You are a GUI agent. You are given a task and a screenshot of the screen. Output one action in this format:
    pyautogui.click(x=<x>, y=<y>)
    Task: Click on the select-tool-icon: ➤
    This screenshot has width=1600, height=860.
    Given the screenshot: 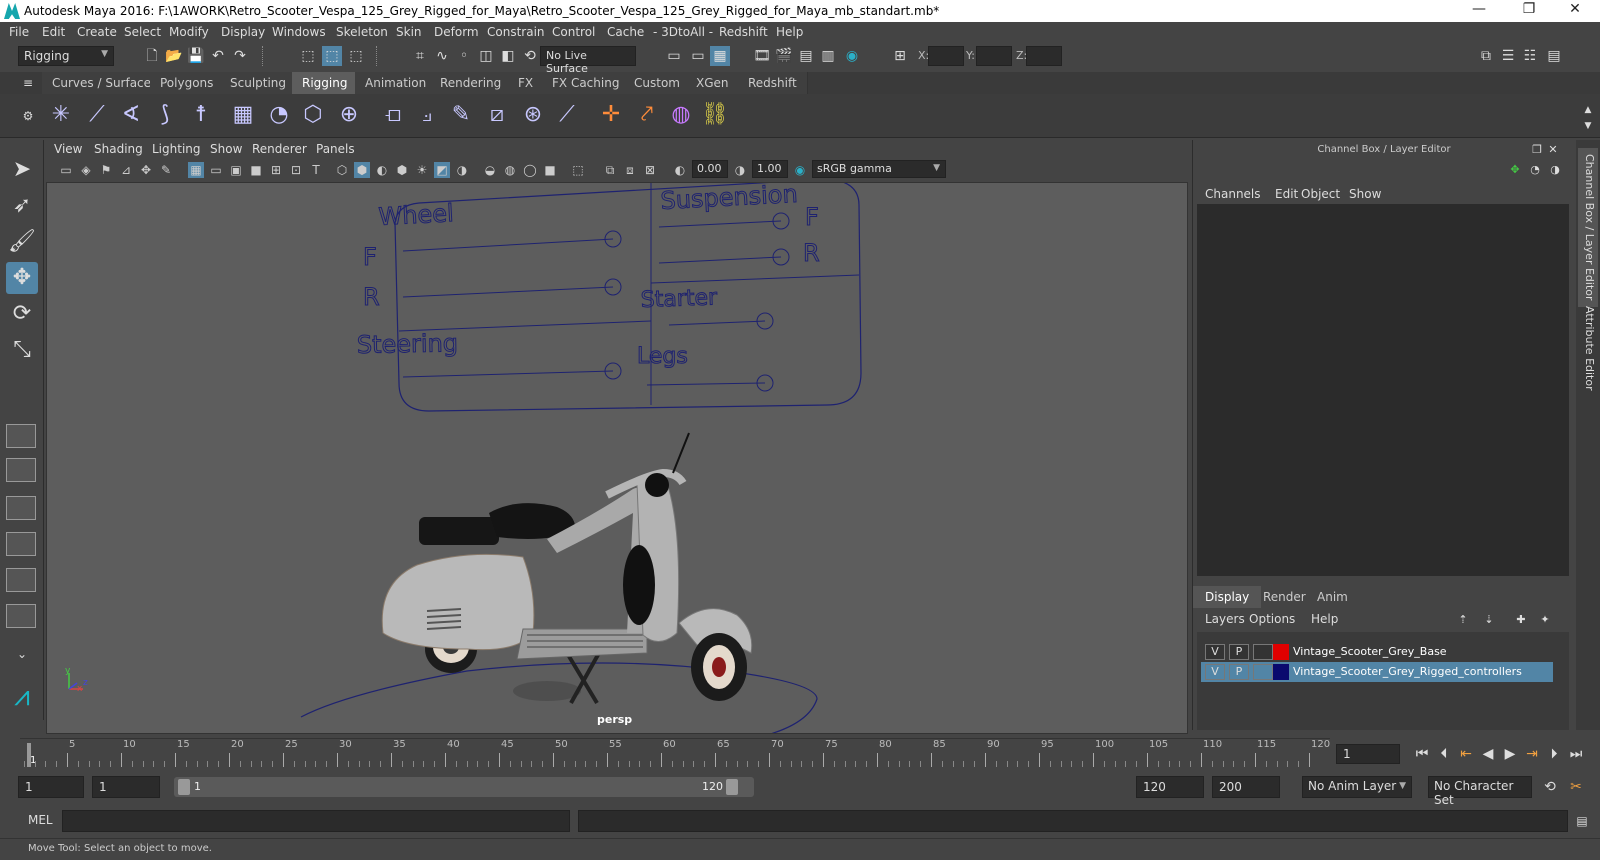 What is the action you would take?
    pyautogui.click(x=22, y=170)
    